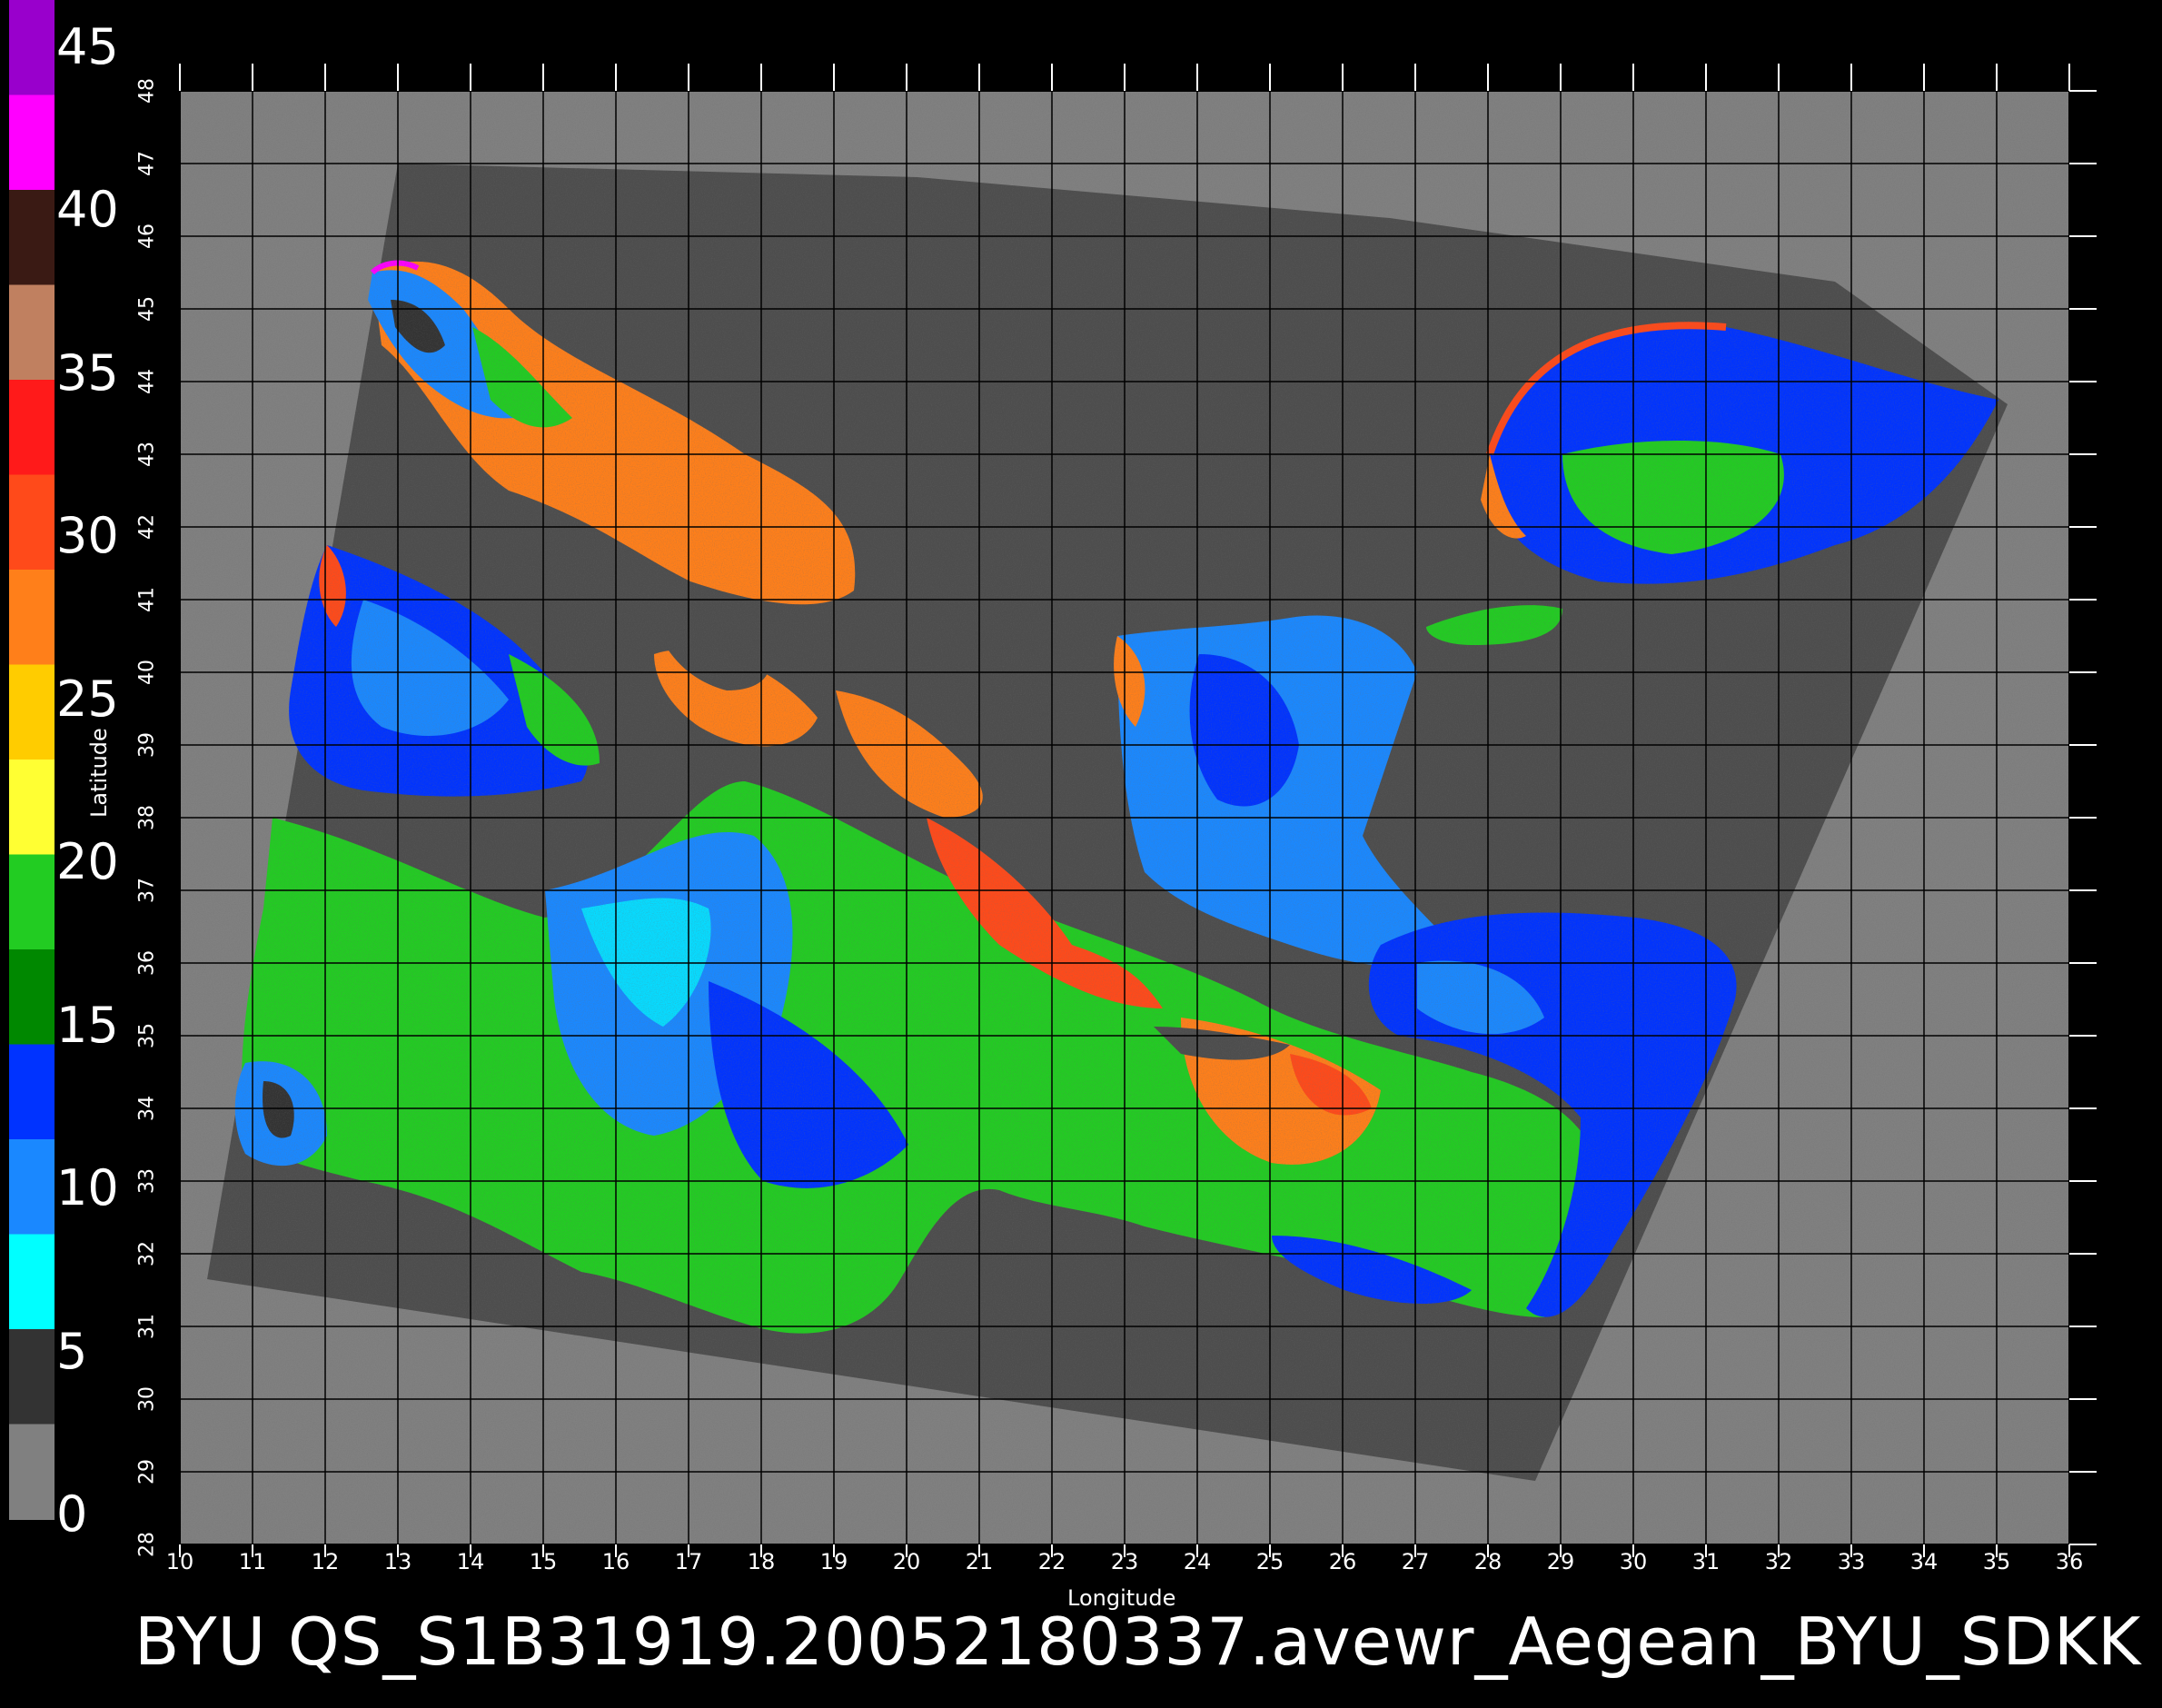 This screenshot has width=2162, height=1708. I want to click on lon-tick-label: 28, so click(1487, 1561).